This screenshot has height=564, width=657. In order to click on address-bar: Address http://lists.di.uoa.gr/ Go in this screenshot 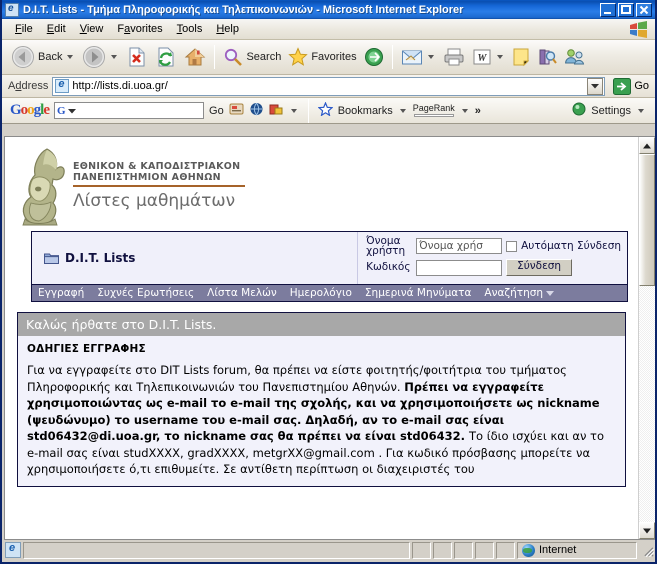, I will do `click(328, 86)`.